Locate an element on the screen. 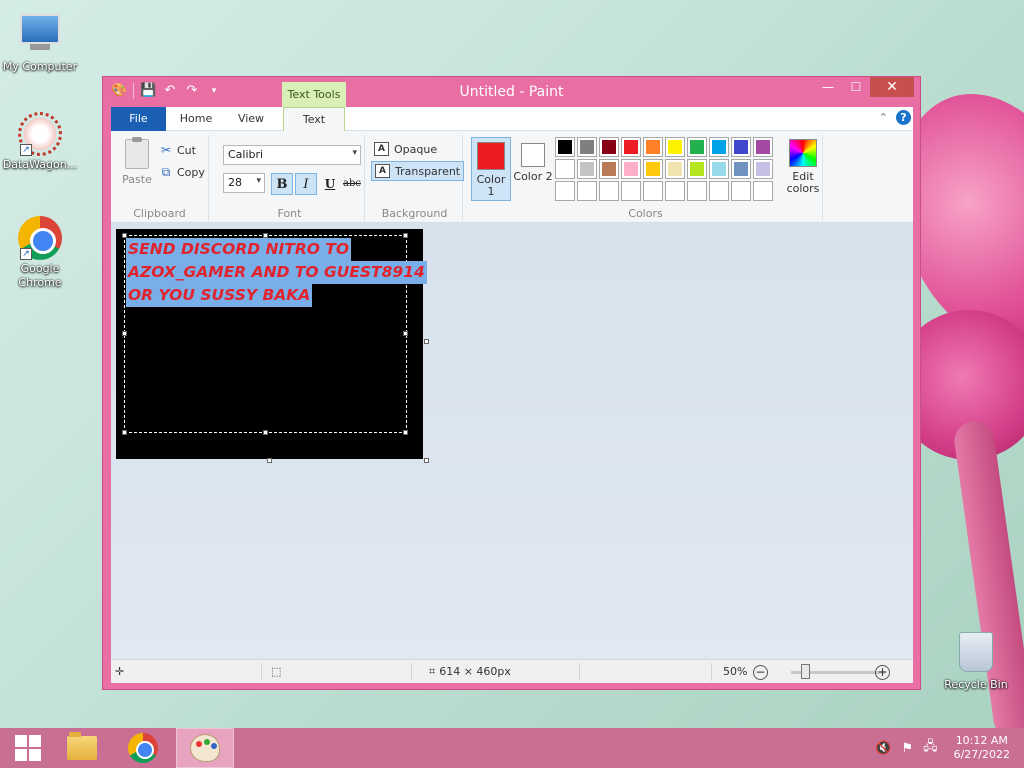 The height and width of the screenshot is (768, 1024). cut-button: ✂ Cut is located at coordinates (177, 150).